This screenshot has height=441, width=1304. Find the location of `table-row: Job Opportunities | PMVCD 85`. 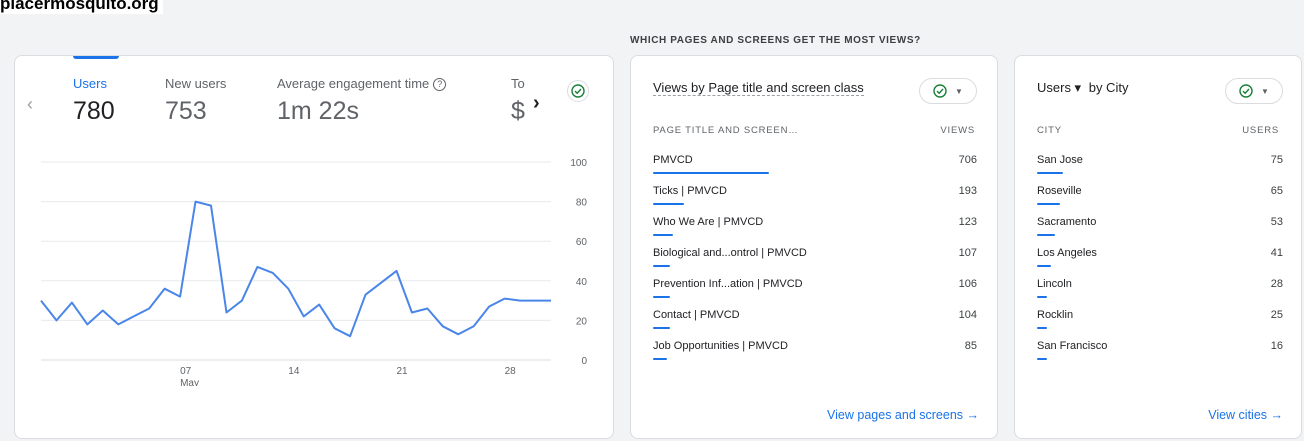

table-row: Job Opportunities | PMVCD 85 is located at coordinates (815, 355).